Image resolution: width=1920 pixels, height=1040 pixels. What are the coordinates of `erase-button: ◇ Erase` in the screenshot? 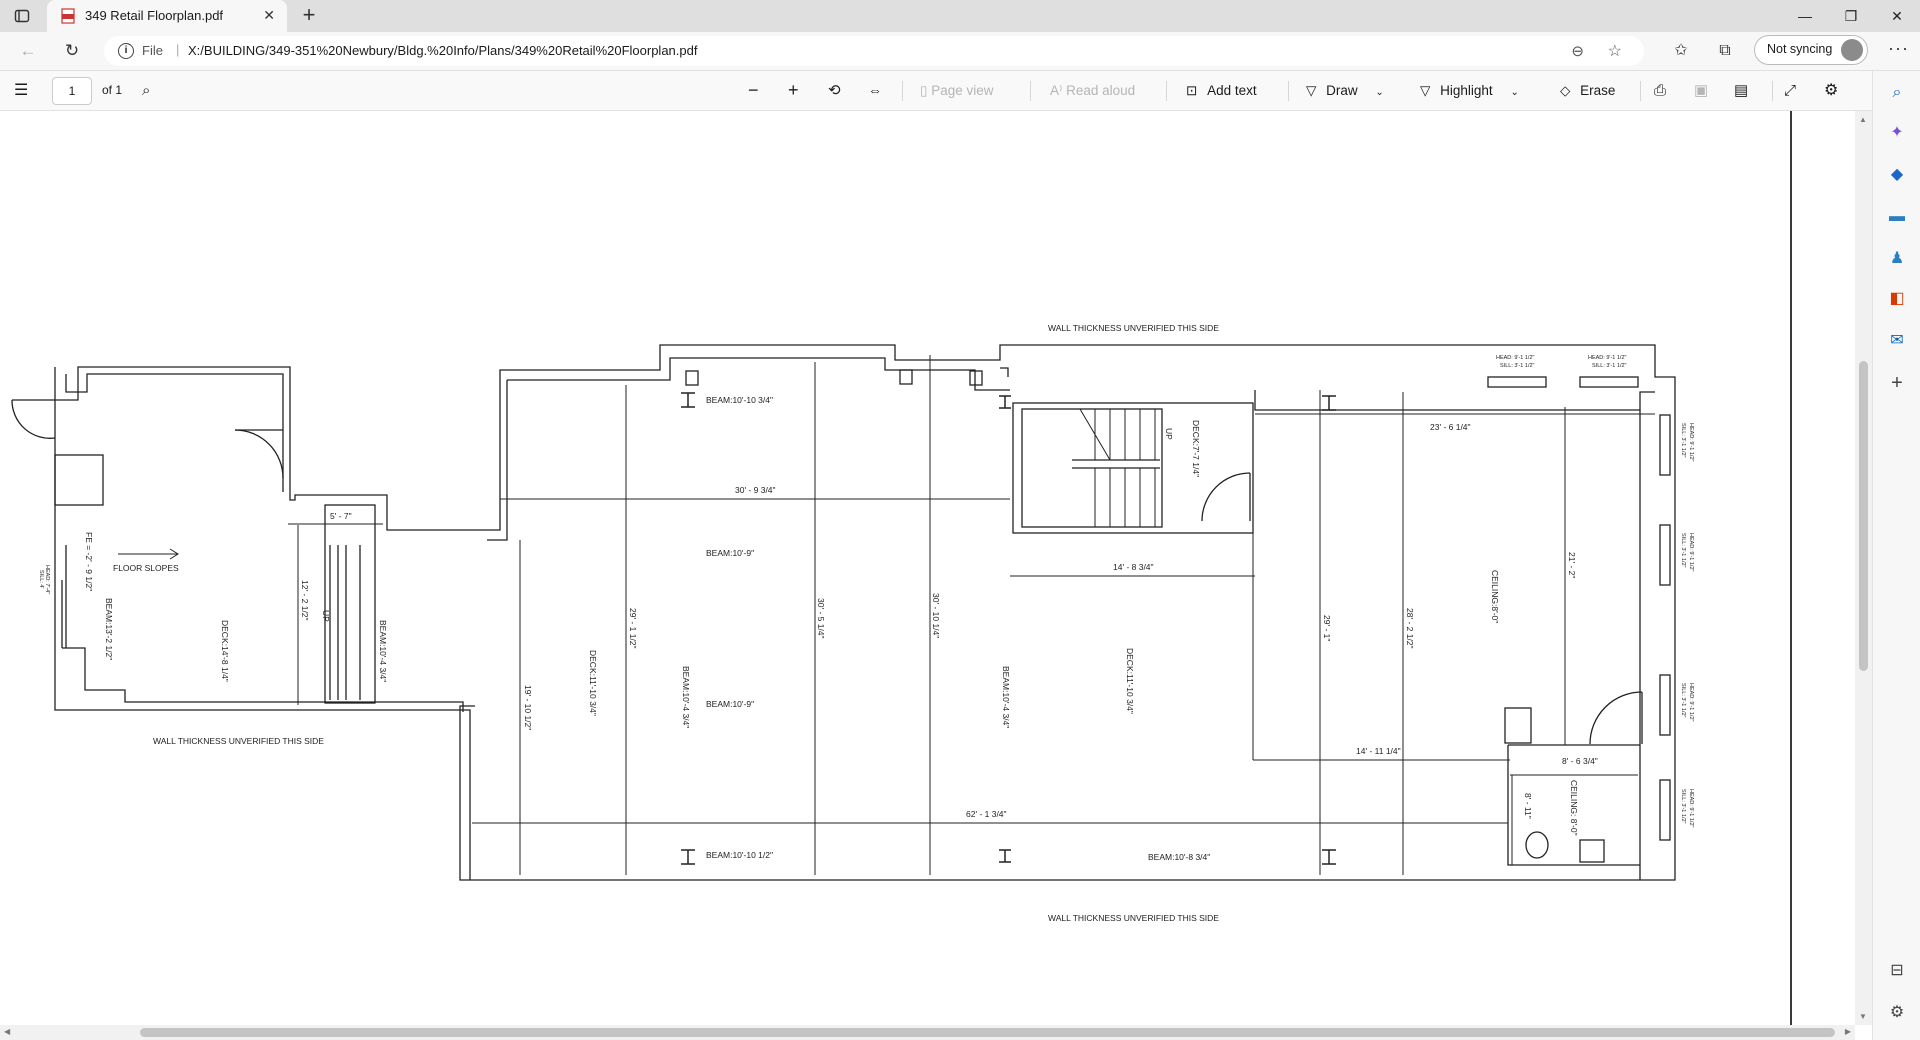 It's located at (1587, 90).